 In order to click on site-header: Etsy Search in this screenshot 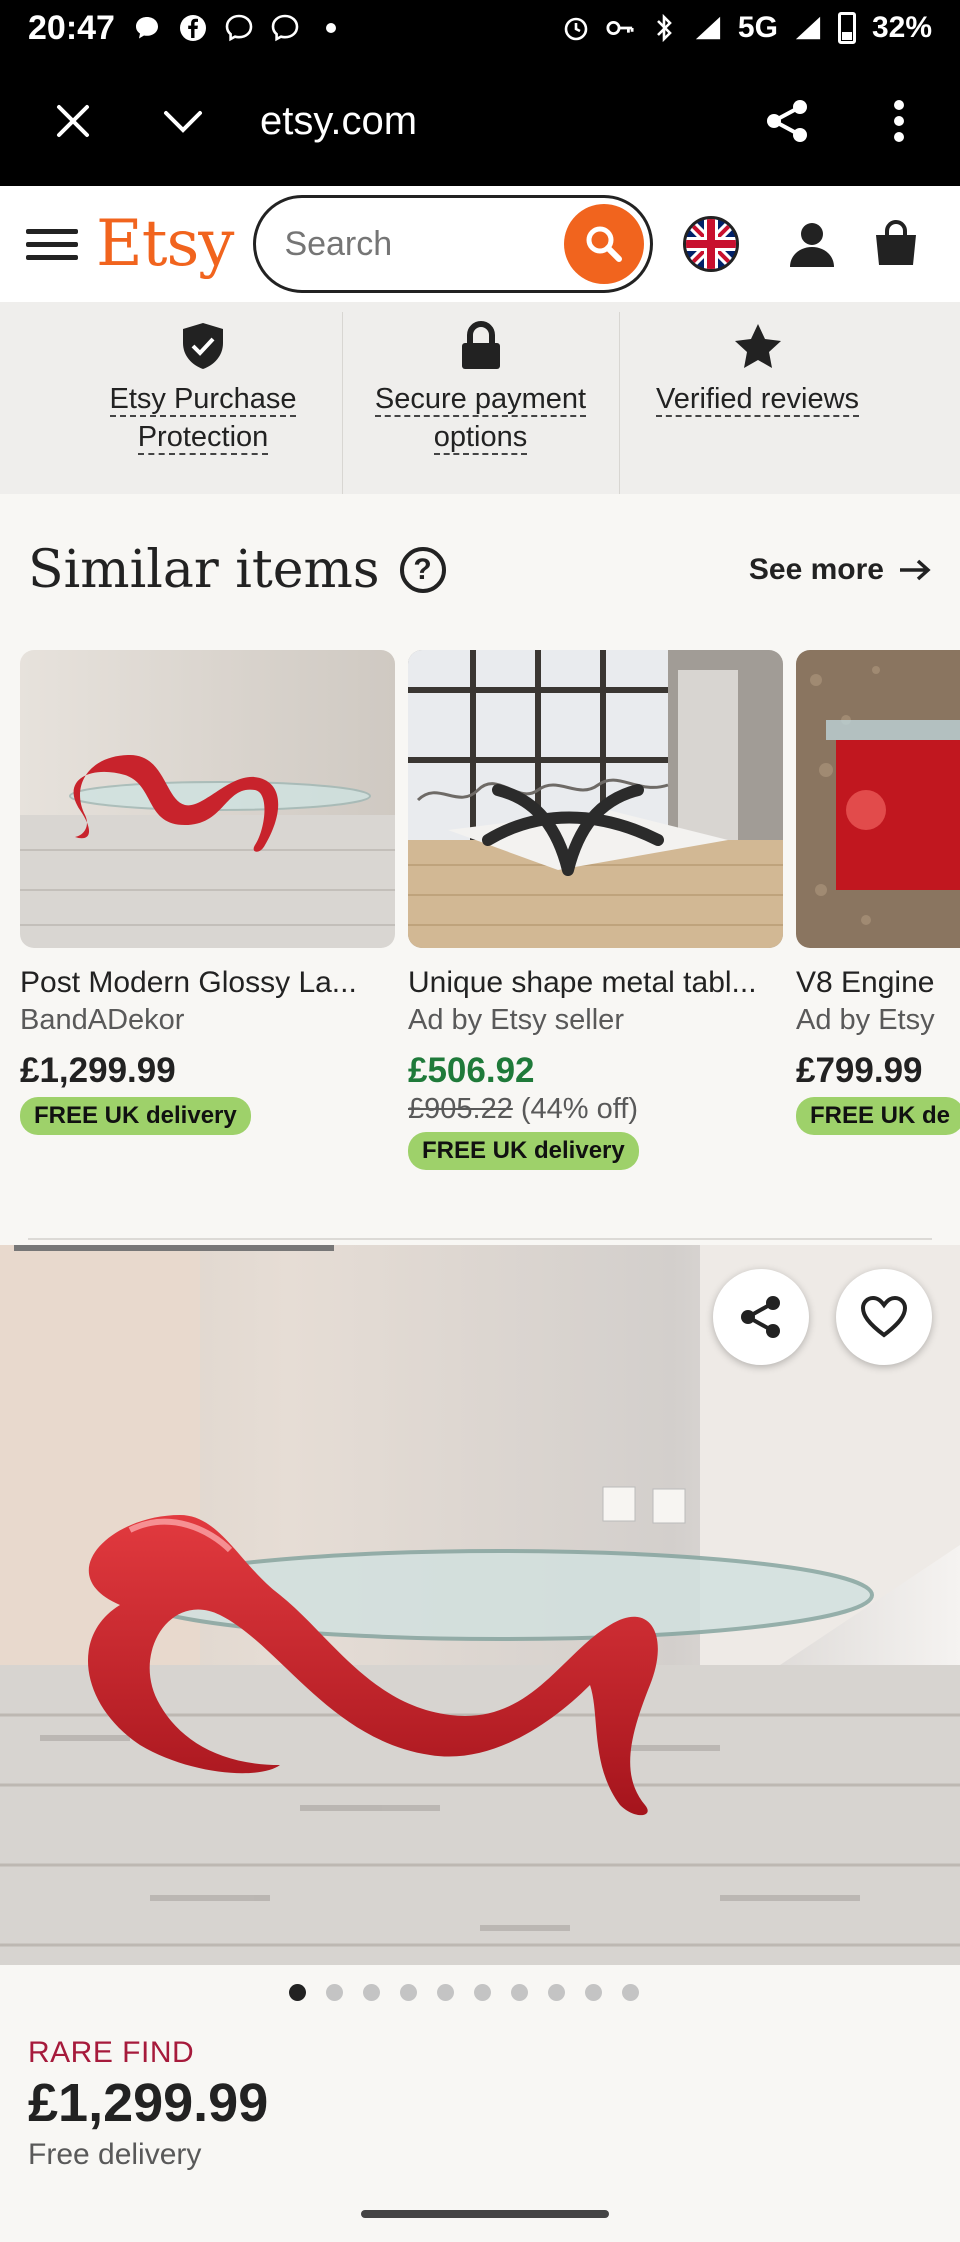, I will do `click(480, 244)`.